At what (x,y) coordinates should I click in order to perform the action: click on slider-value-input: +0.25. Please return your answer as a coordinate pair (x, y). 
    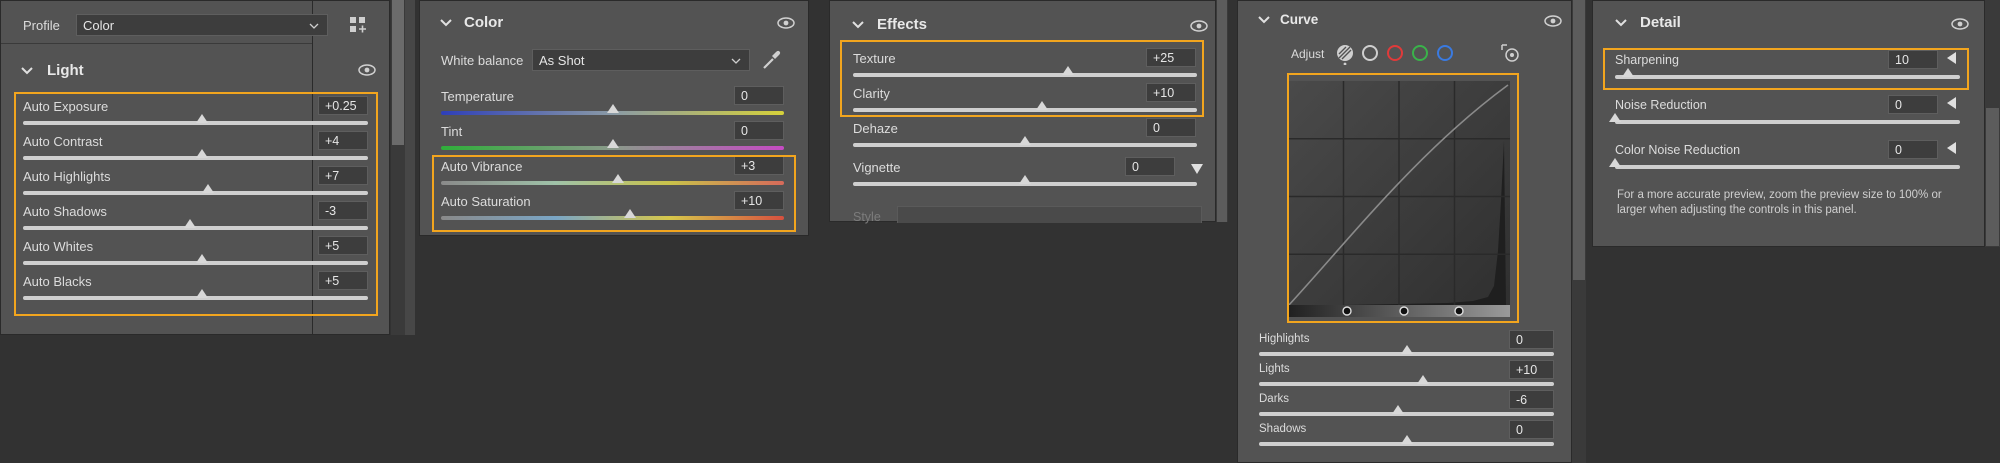
    Looking at the image, I should click on (343, 105).